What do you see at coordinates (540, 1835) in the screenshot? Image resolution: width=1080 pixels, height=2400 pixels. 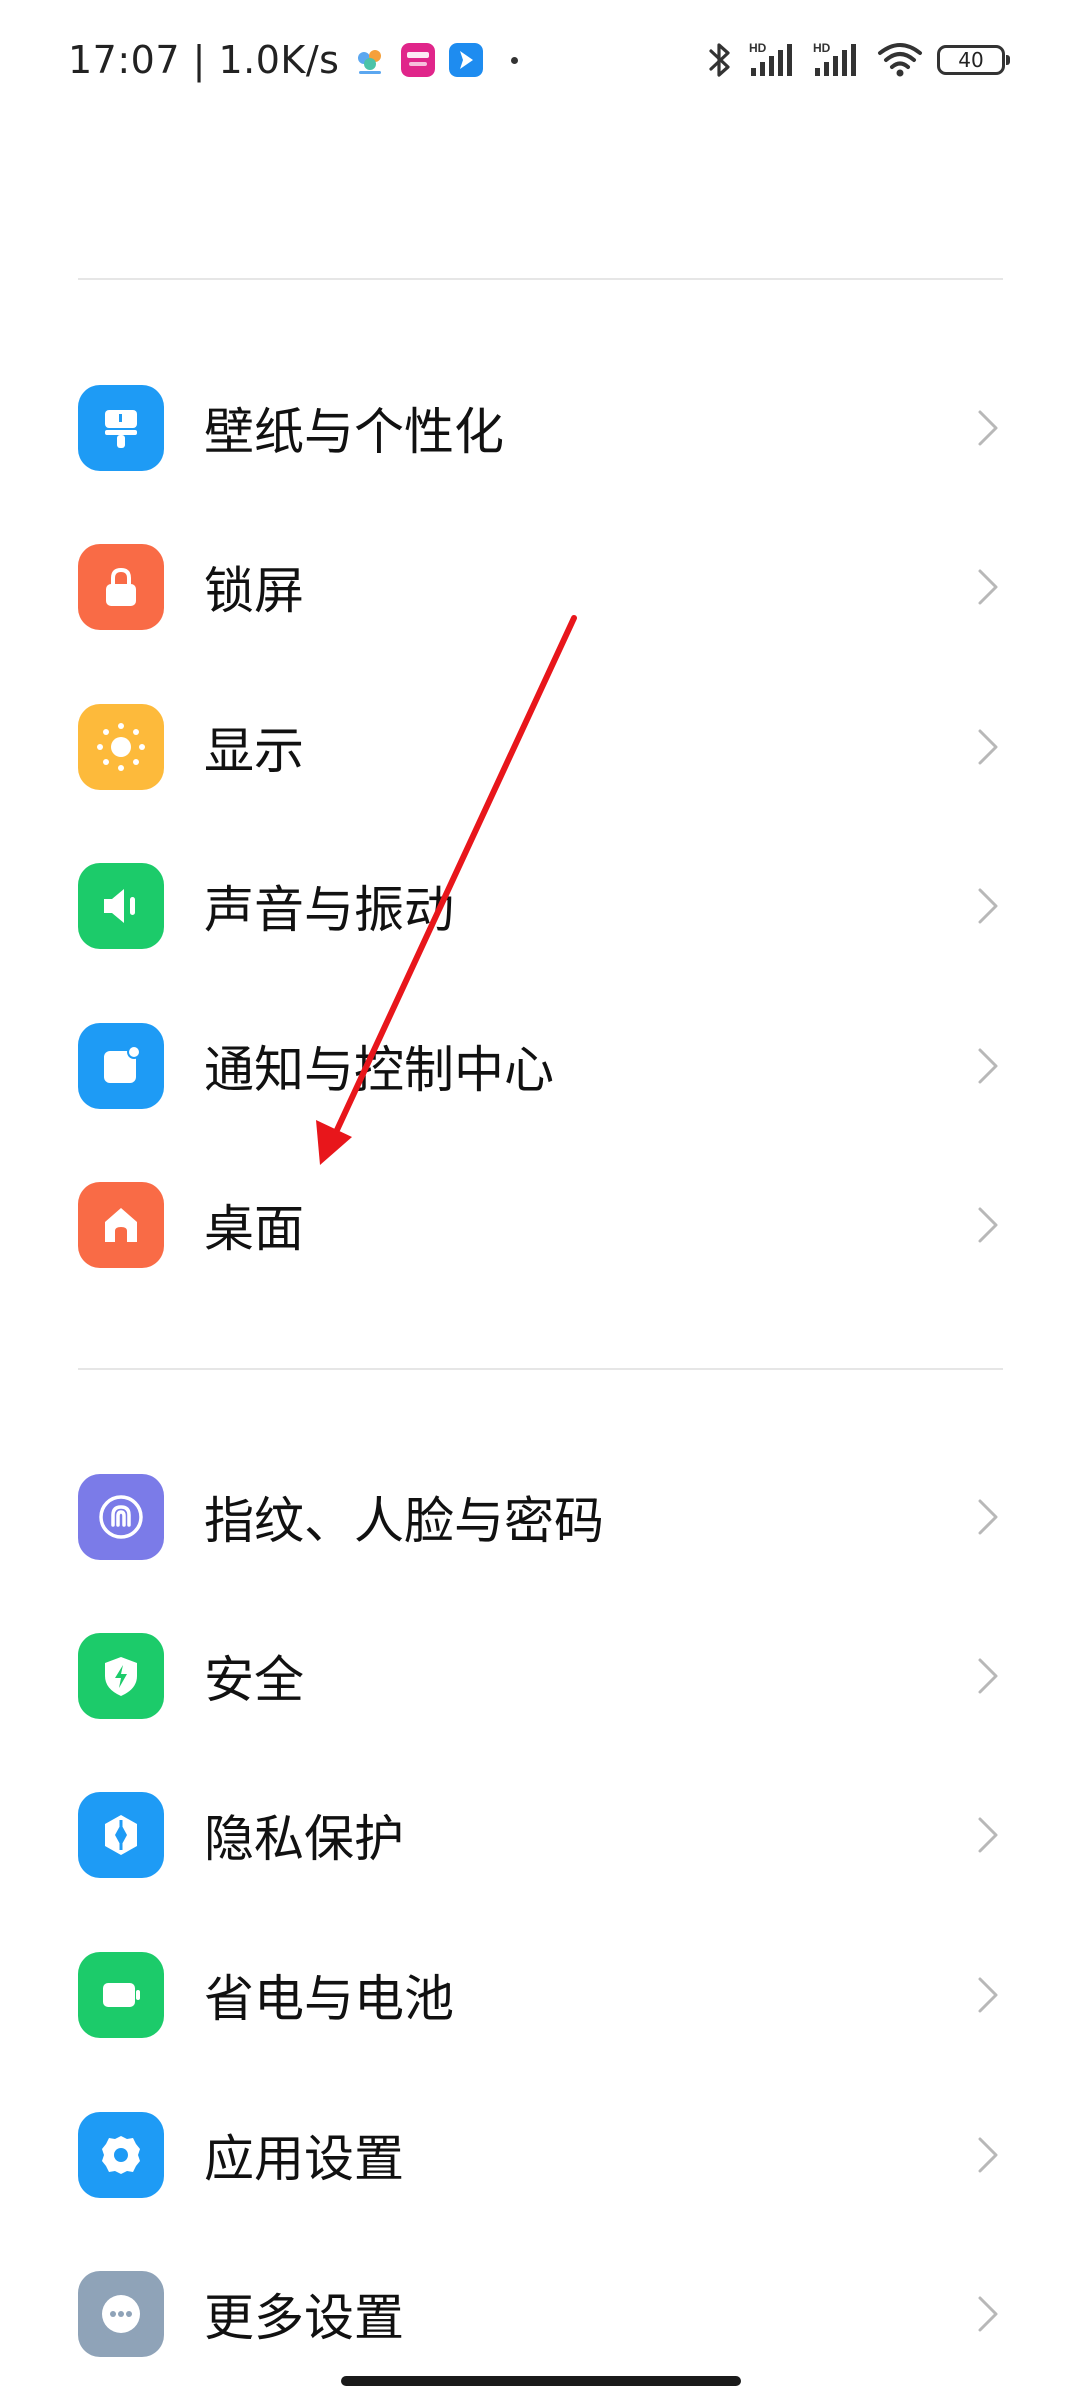 I see `setting-item-privacy: 隐私保护` at bounding box center [540, 1835].